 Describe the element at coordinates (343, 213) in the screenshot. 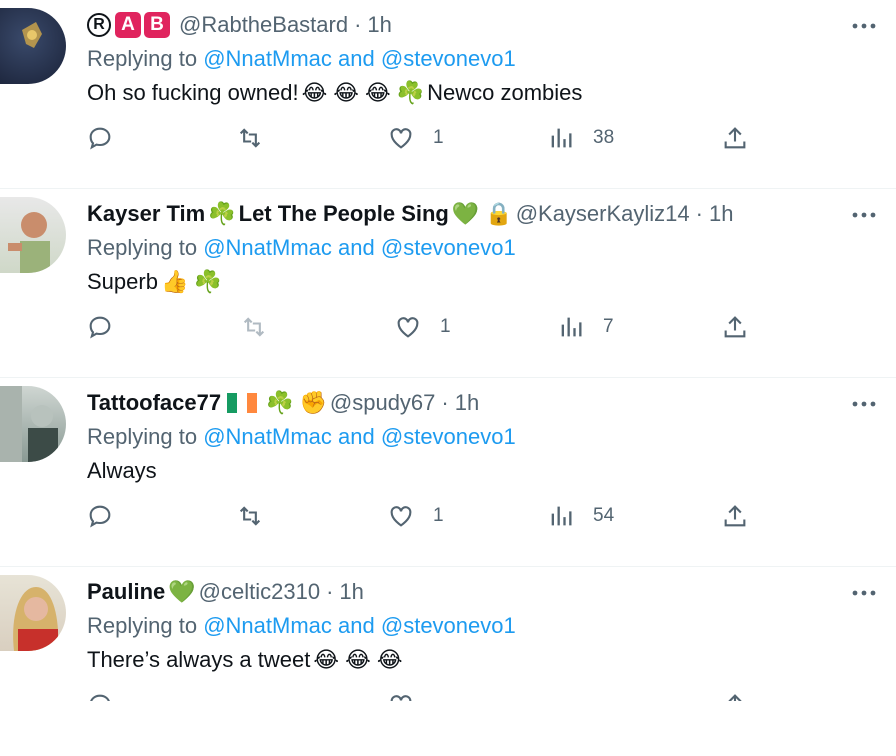

I see `display-name-suffix: Let The People Sing` at that location.